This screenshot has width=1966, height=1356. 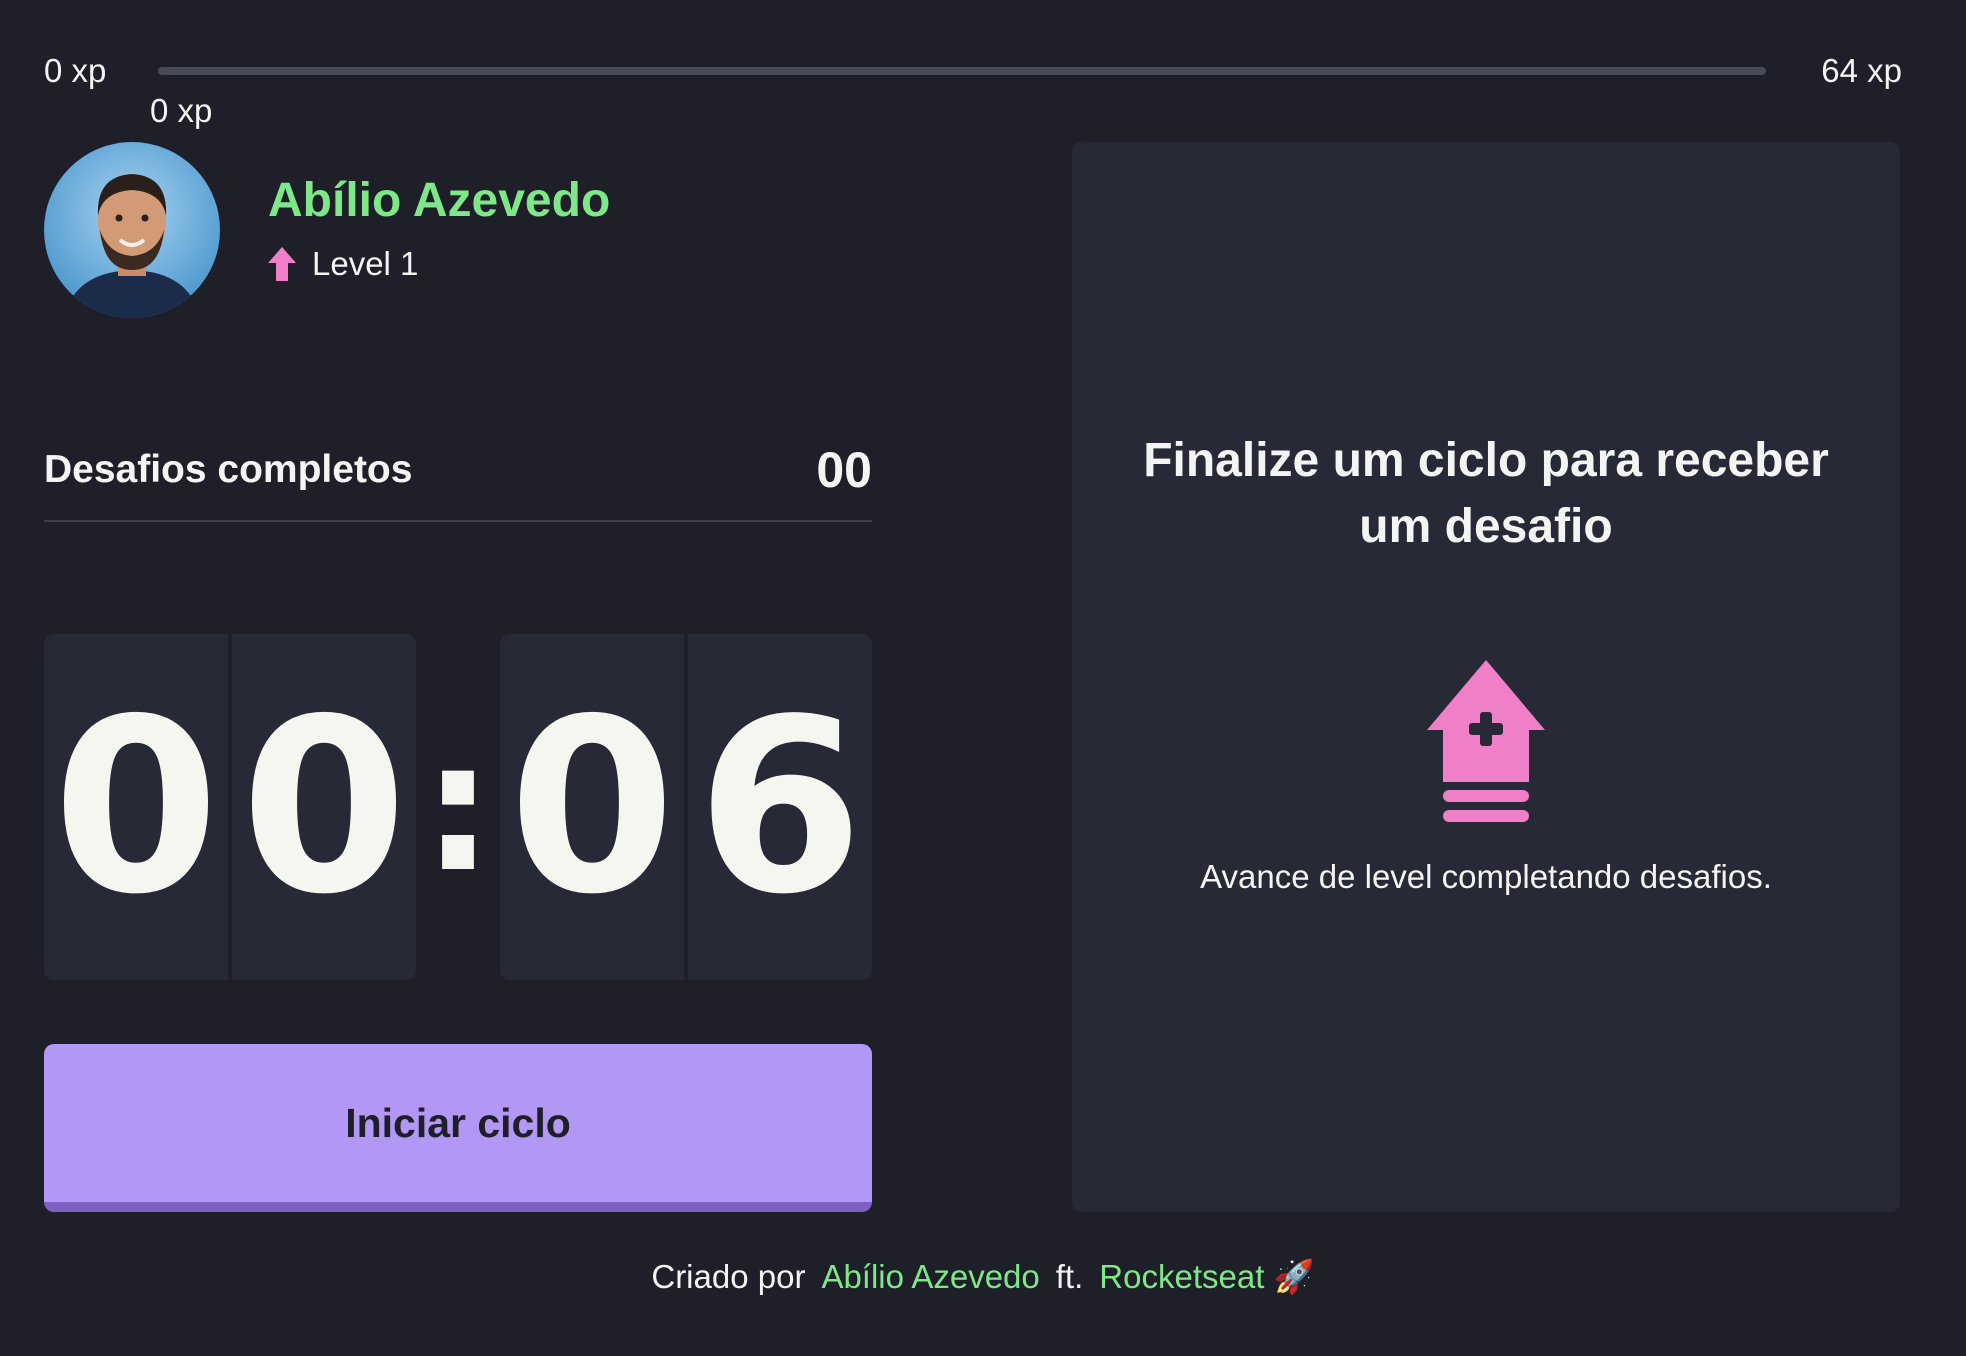 I want to click on xp-min-label: 0 xp, so click(x=75, y=70).